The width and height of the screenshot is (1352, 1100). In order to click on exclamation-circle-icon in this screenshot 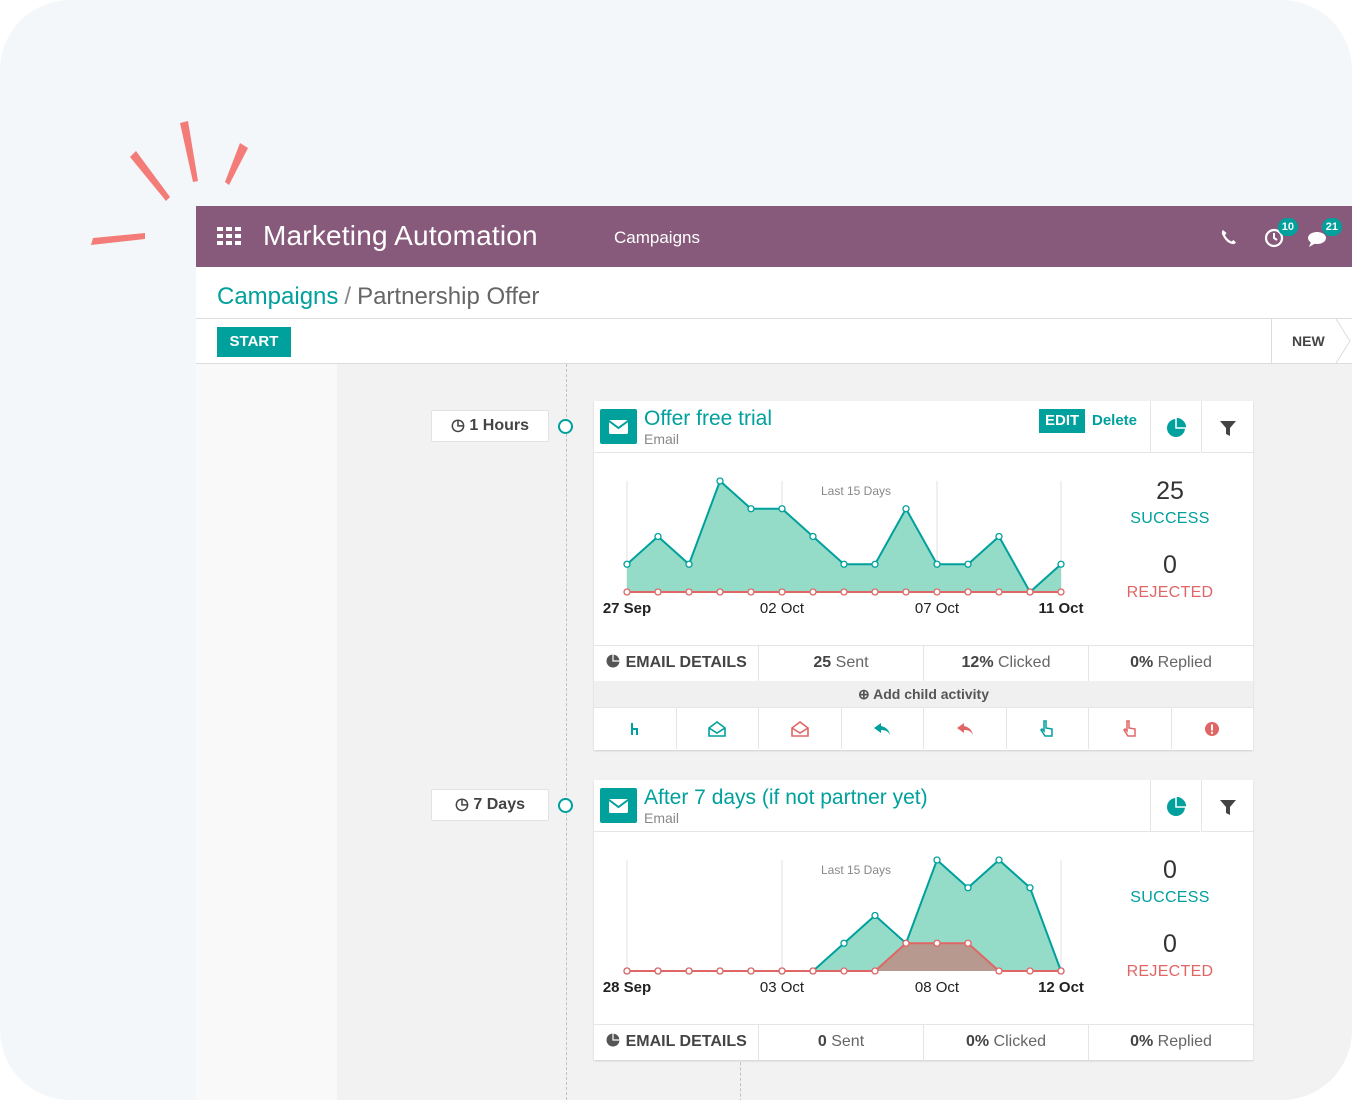, I will do `click(1212, 728)`.